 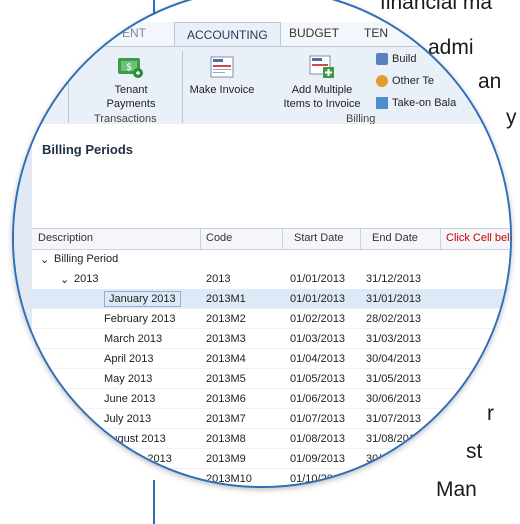 What do you see at coordinates (424, 103) in the screenshot?
I see `take-on-label: Take-on Bala` at bounding box center [424, 103].